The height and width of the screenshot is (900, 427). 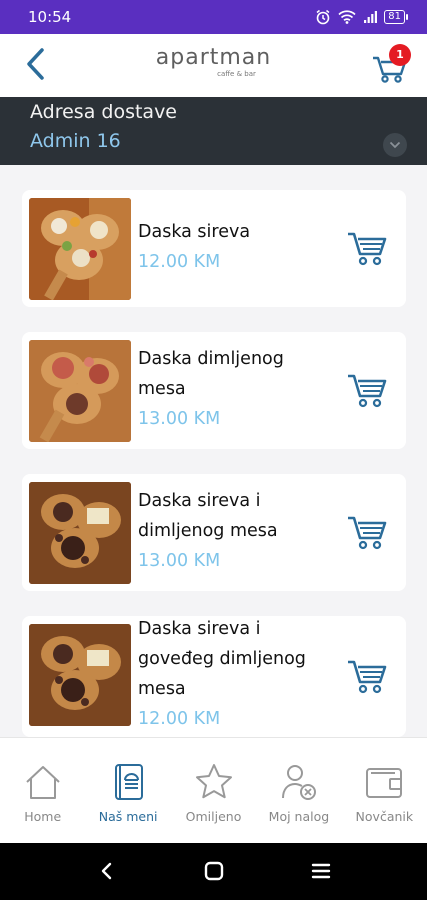 I want to click on system-back-button, so click(x=107, y=871).